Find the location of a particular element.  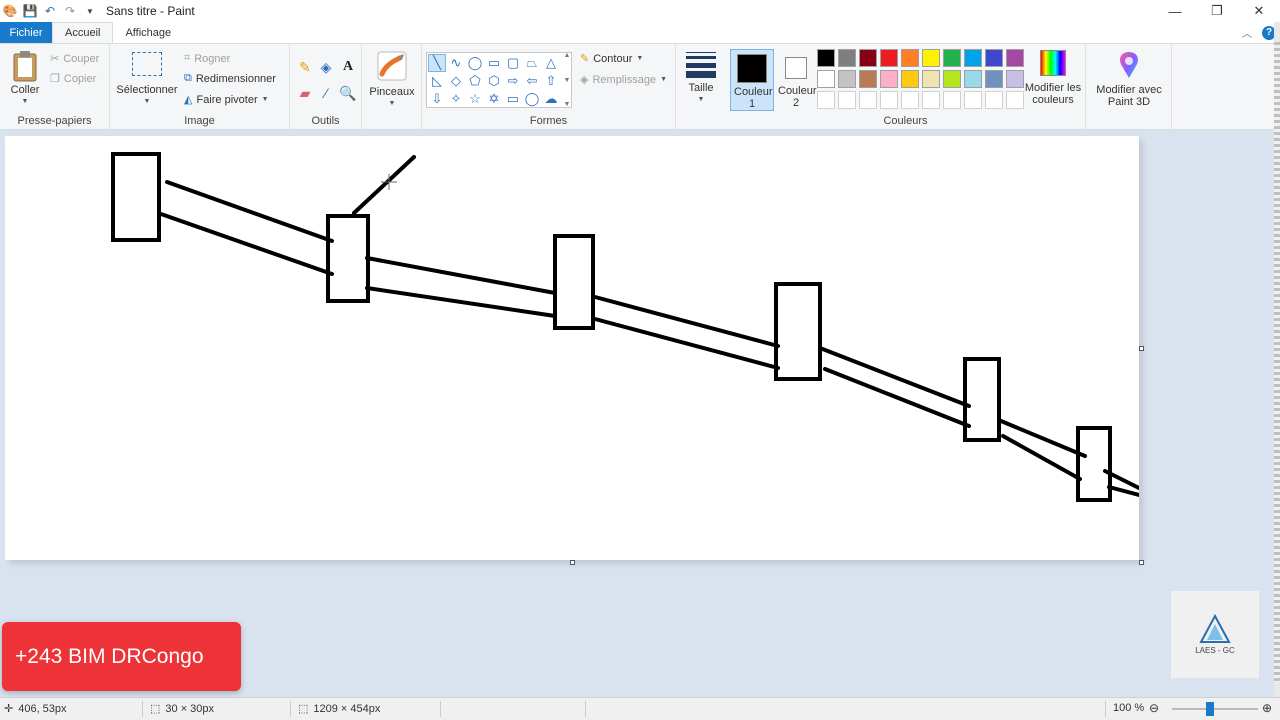

shape-line: ╲ is located at coordinates (437, 63).